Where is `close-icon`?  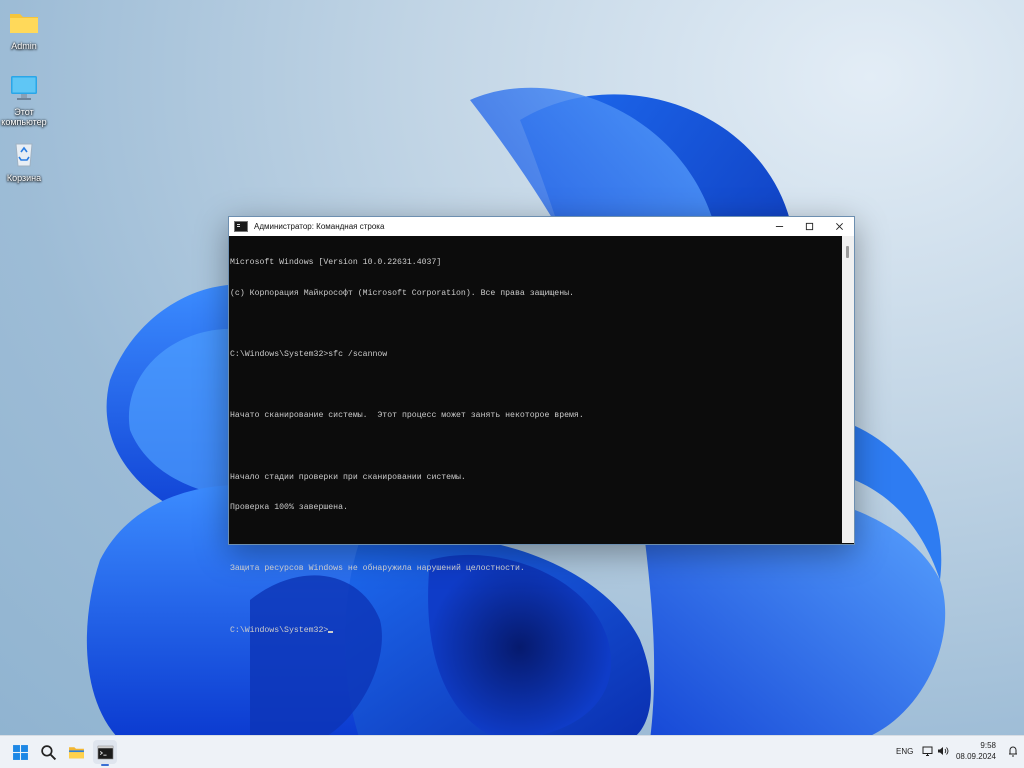
close-icon is located at coordinates (839, 226).